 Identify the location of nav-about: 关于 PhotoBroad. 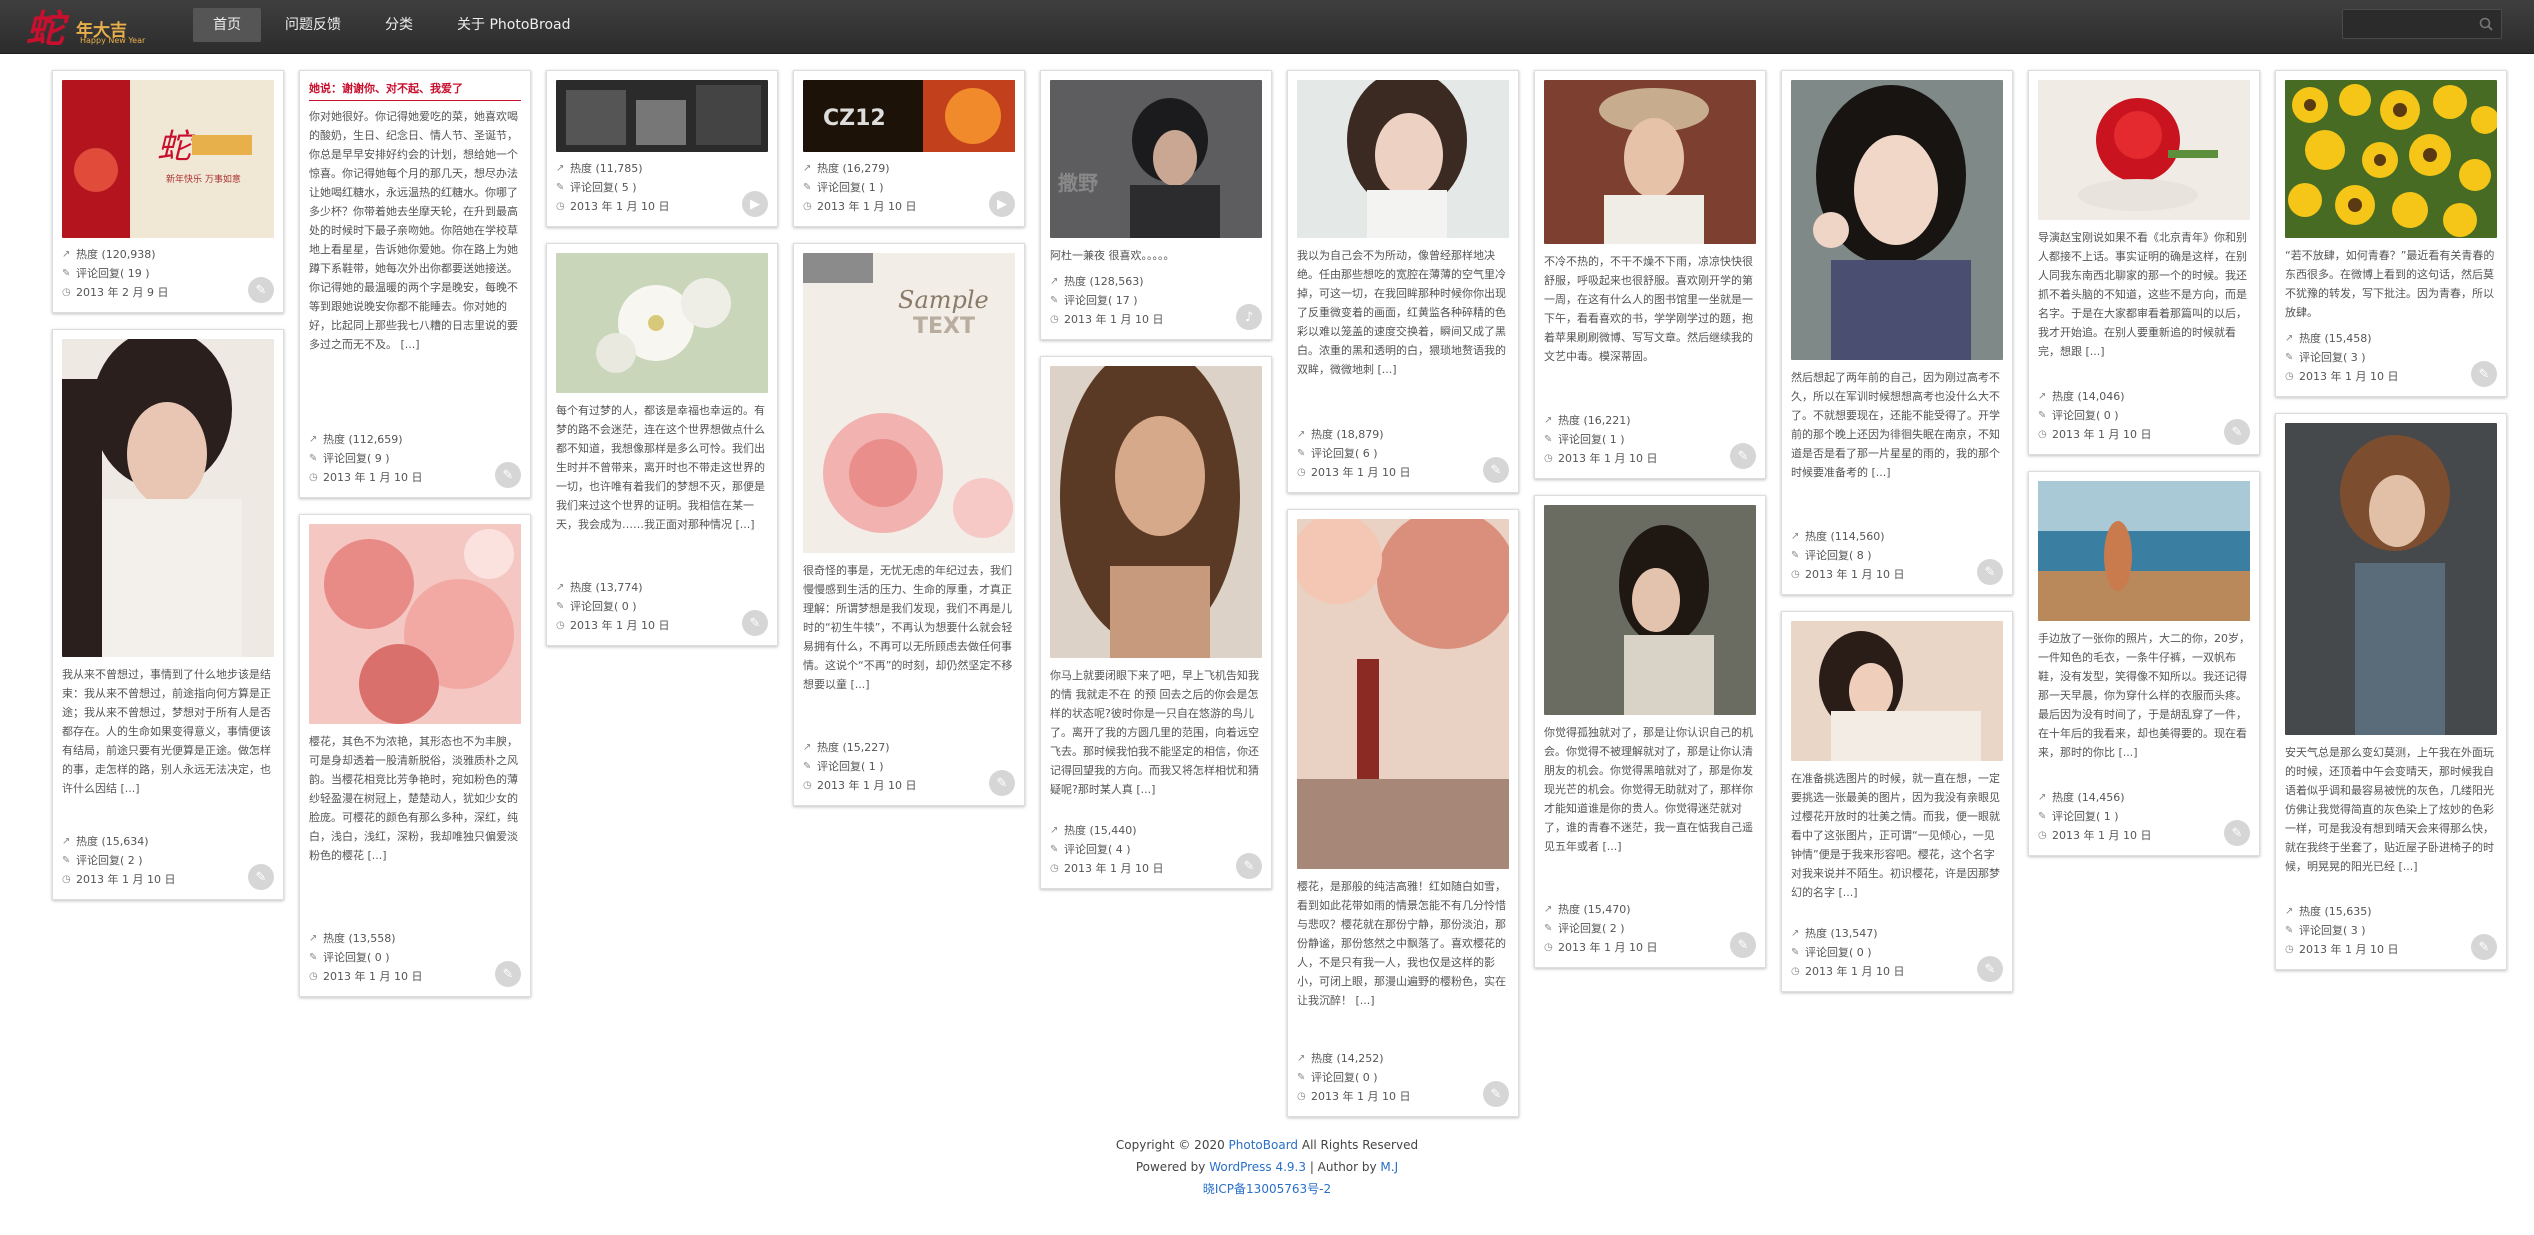
(513, 25).